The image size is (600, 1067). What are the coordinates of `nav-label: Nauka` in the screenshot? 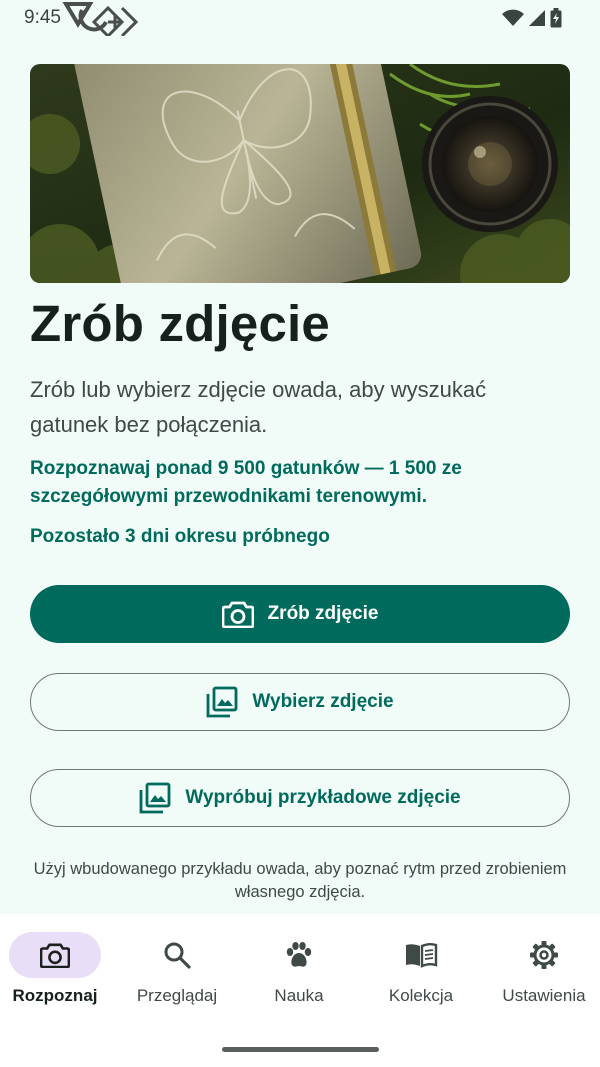 It's located at (299, 995).